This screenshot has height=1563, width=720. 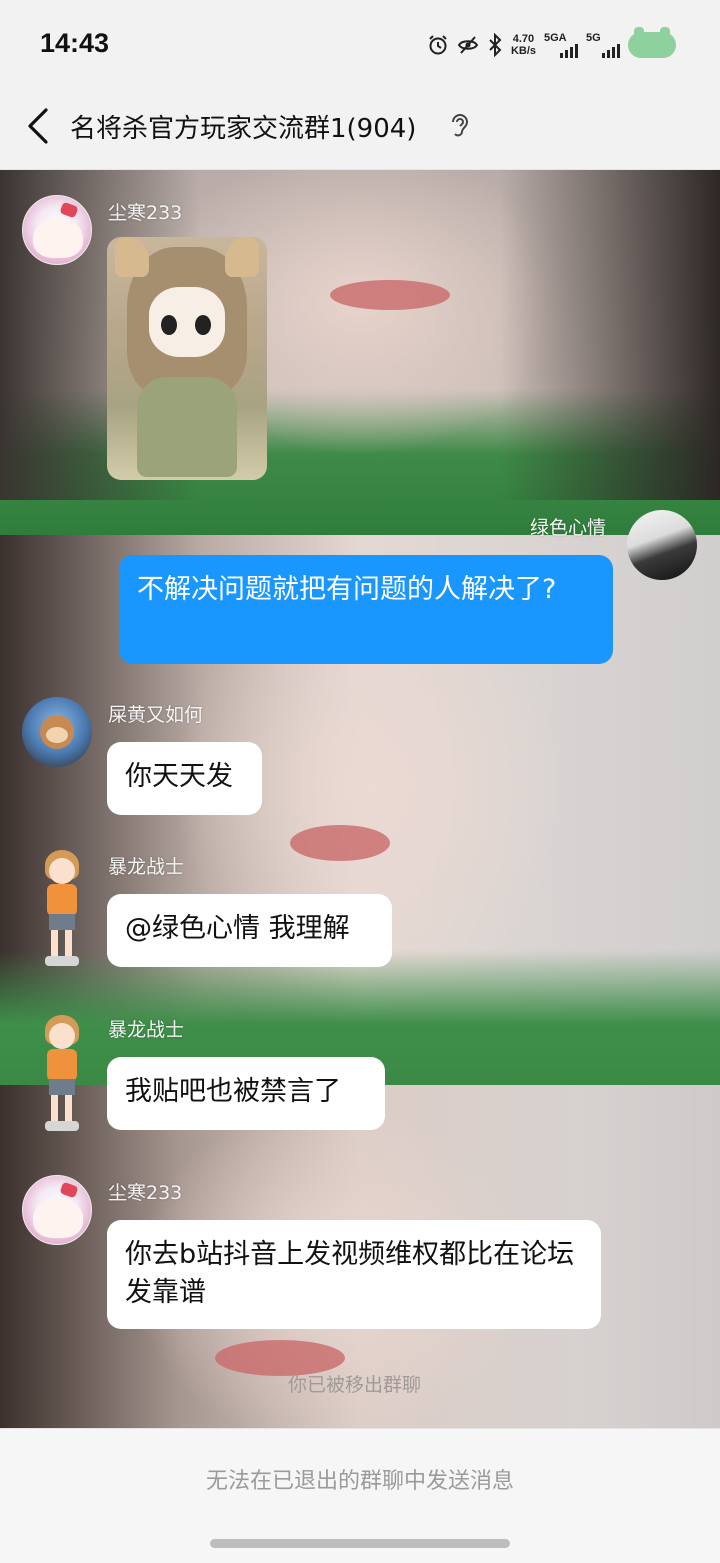 What do you see at coordinates (438, 45) in the screenshot?
I see `alarm-icon` at bounding box center [438, 45].